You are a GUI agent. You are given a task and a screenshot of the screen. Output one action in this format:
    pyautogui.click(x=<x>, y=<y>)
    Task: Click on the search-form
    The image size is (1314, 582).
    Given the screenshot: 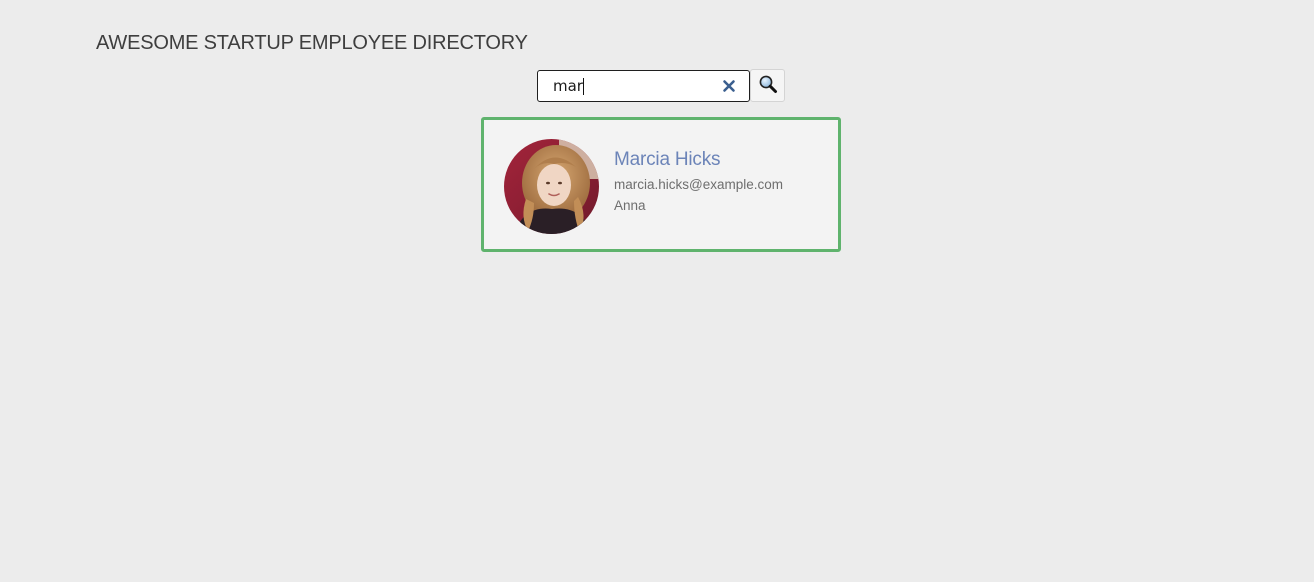 What is the action you would take?
    pyautogui.click(x=661, y=85)
    